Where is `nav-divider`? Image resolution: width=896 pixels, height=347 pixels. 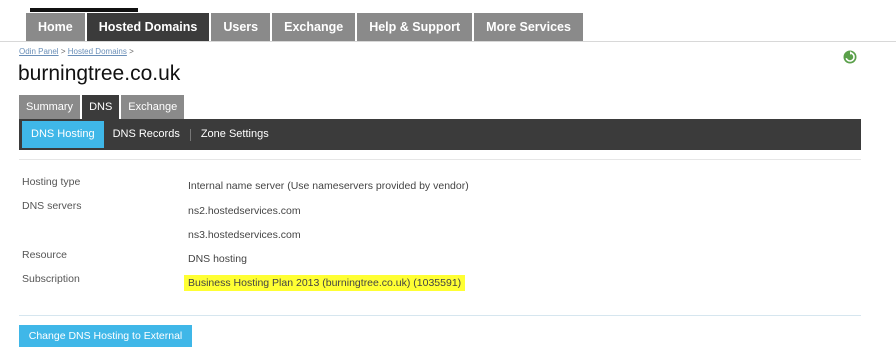
nav-divider is located at coordinates (448, 41).